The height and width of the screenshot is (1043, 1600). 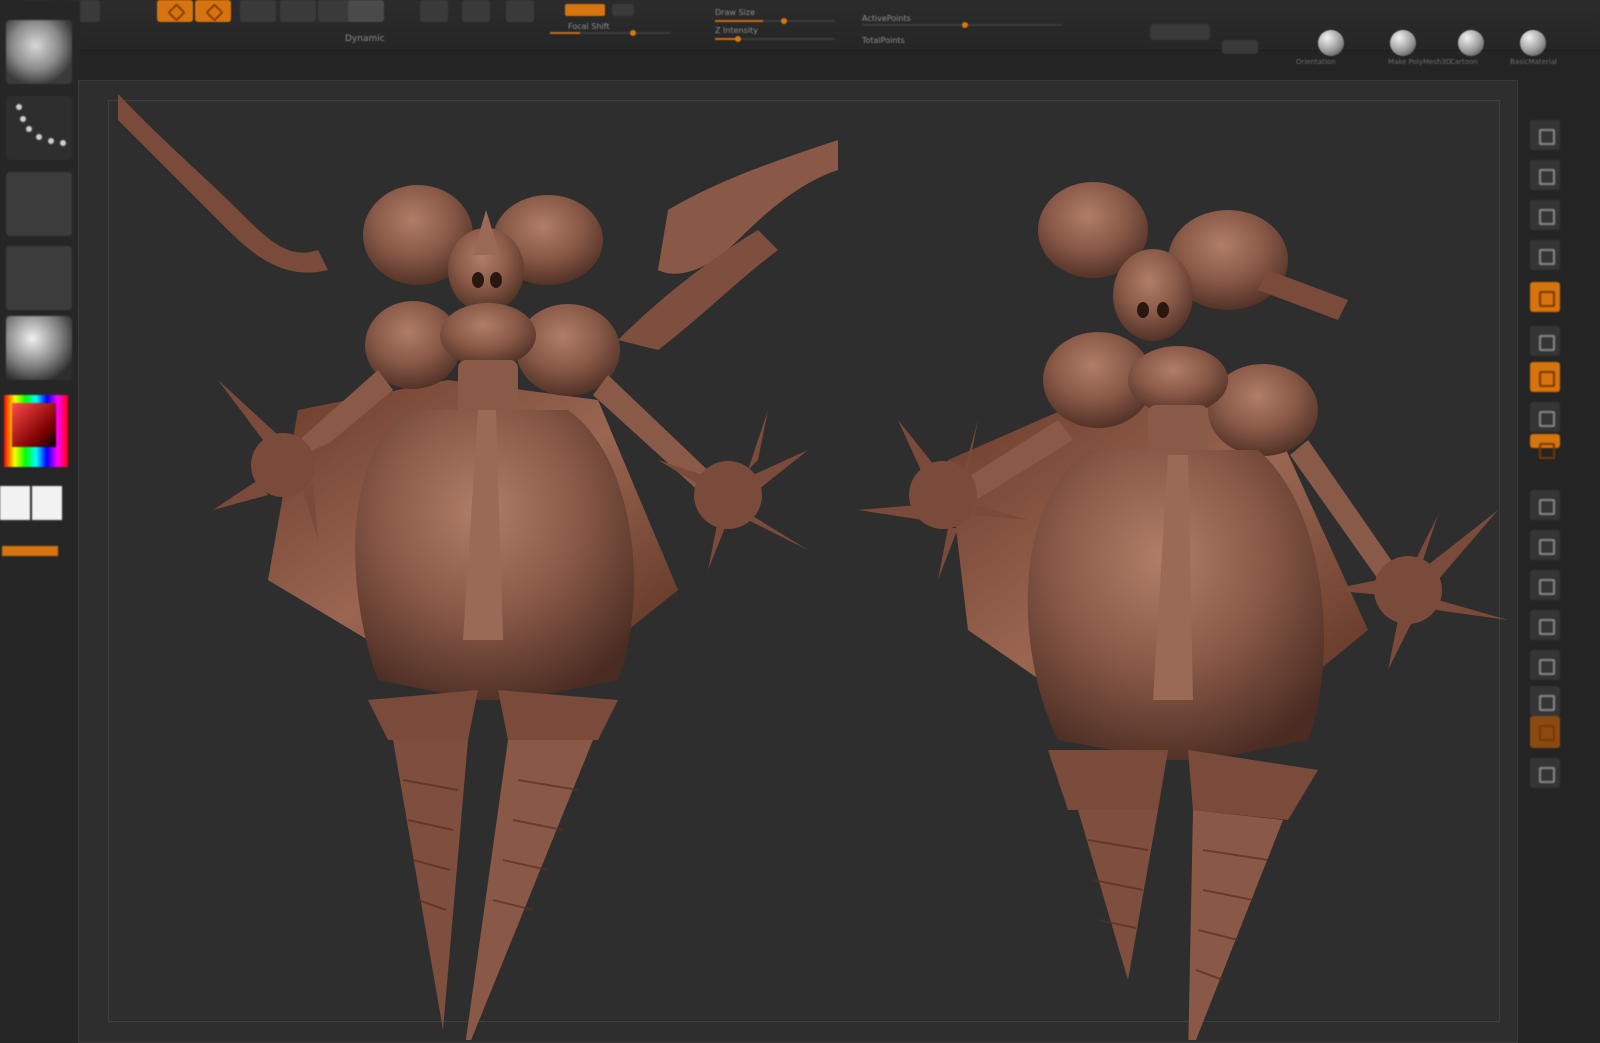 I want to click on material-label-cartoon: Cartoon, so click(x=1464, y=62).